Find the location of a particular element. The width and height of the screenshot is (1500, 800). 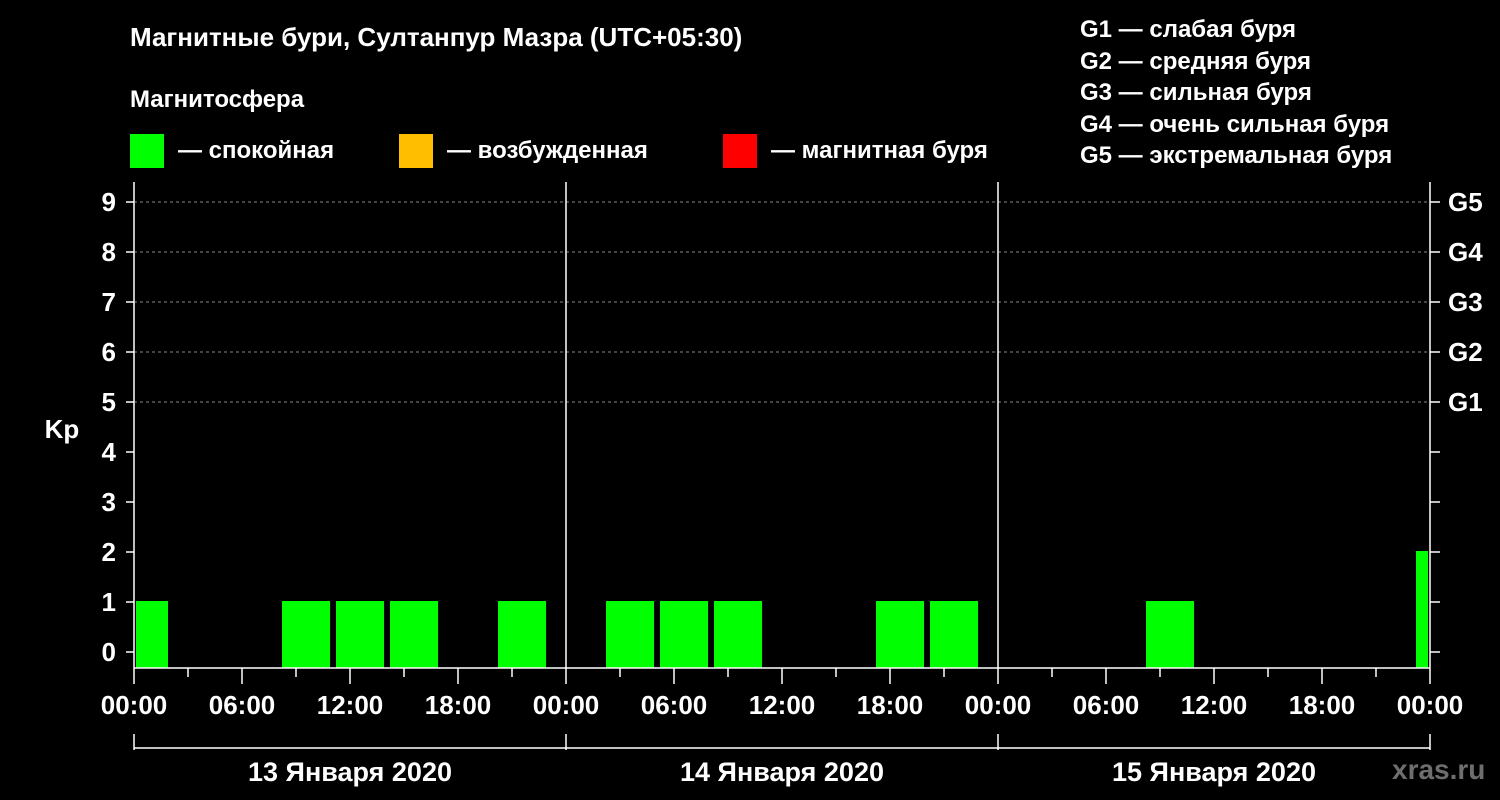

legend-item-calm: — спокойная is located at coordinates (232, 151).